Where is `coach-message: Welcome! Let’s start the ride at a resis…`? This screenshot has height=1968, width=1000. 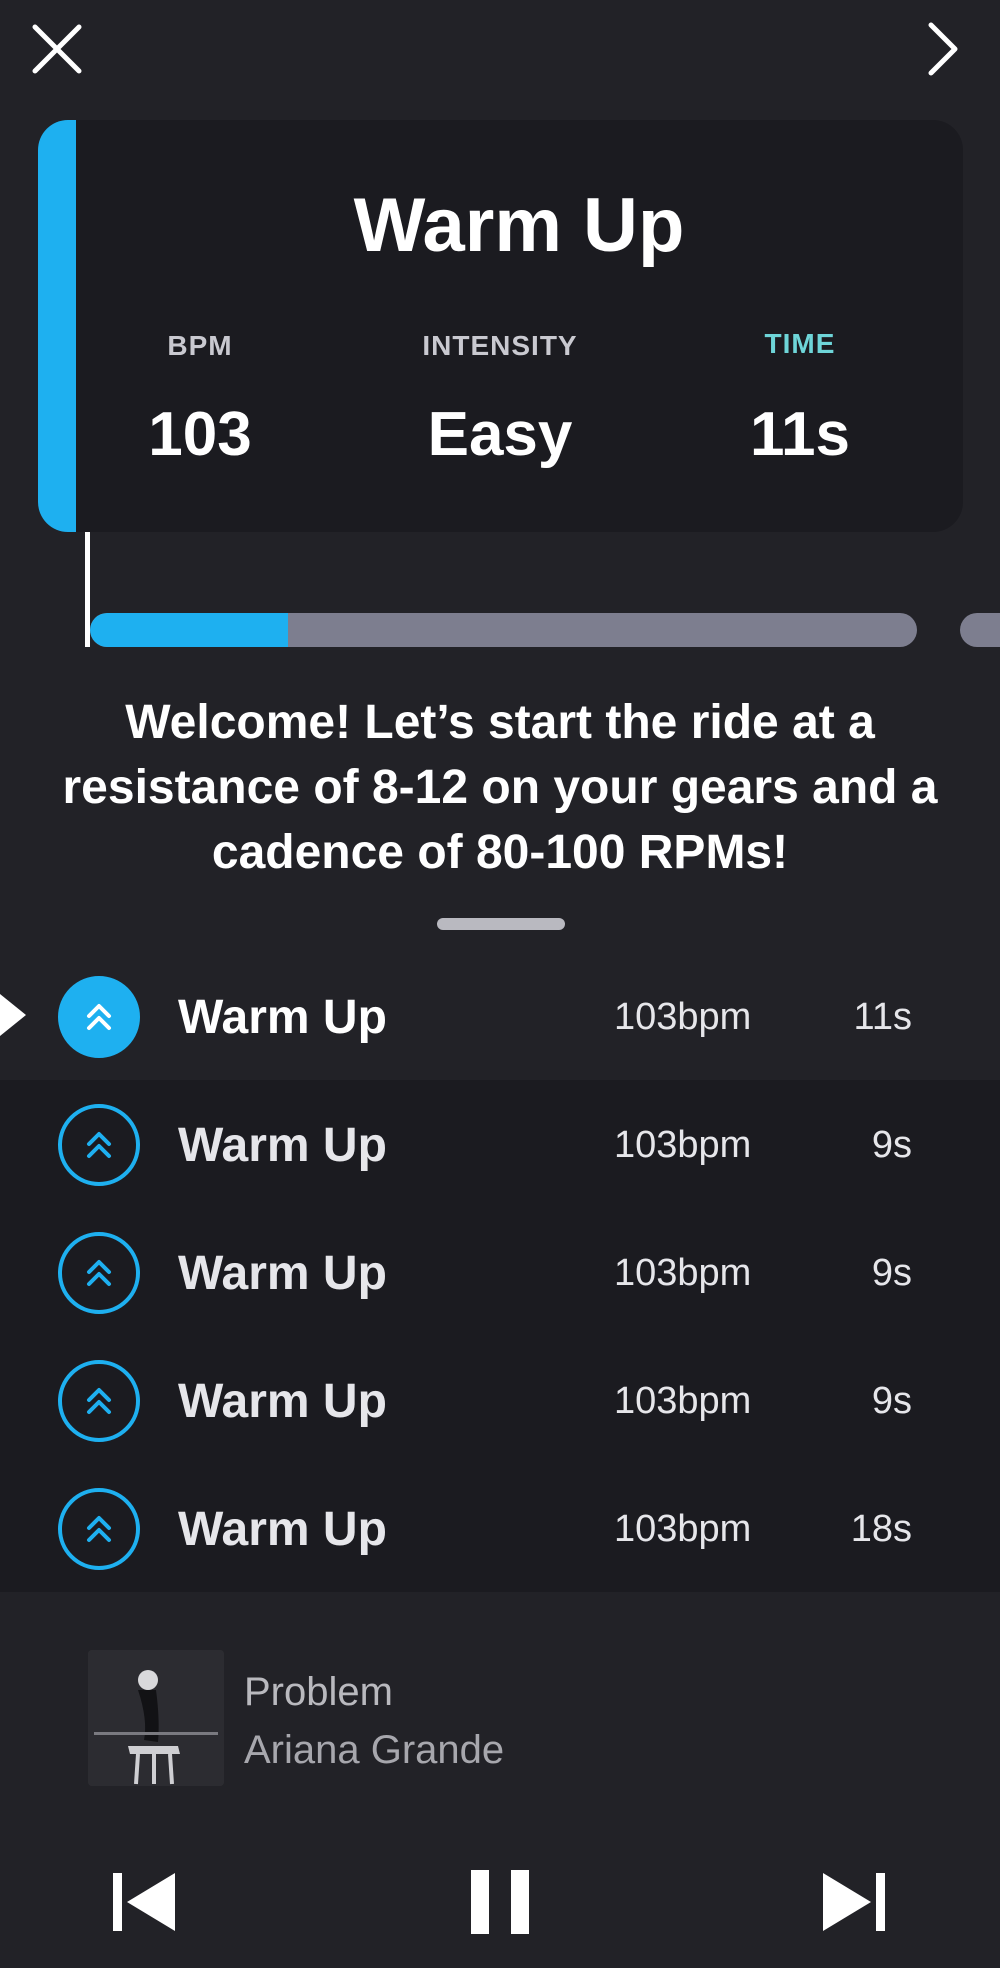
coach-message: Welcome! Let’s start the ride at a resis… is located at coordinates (500, 787).